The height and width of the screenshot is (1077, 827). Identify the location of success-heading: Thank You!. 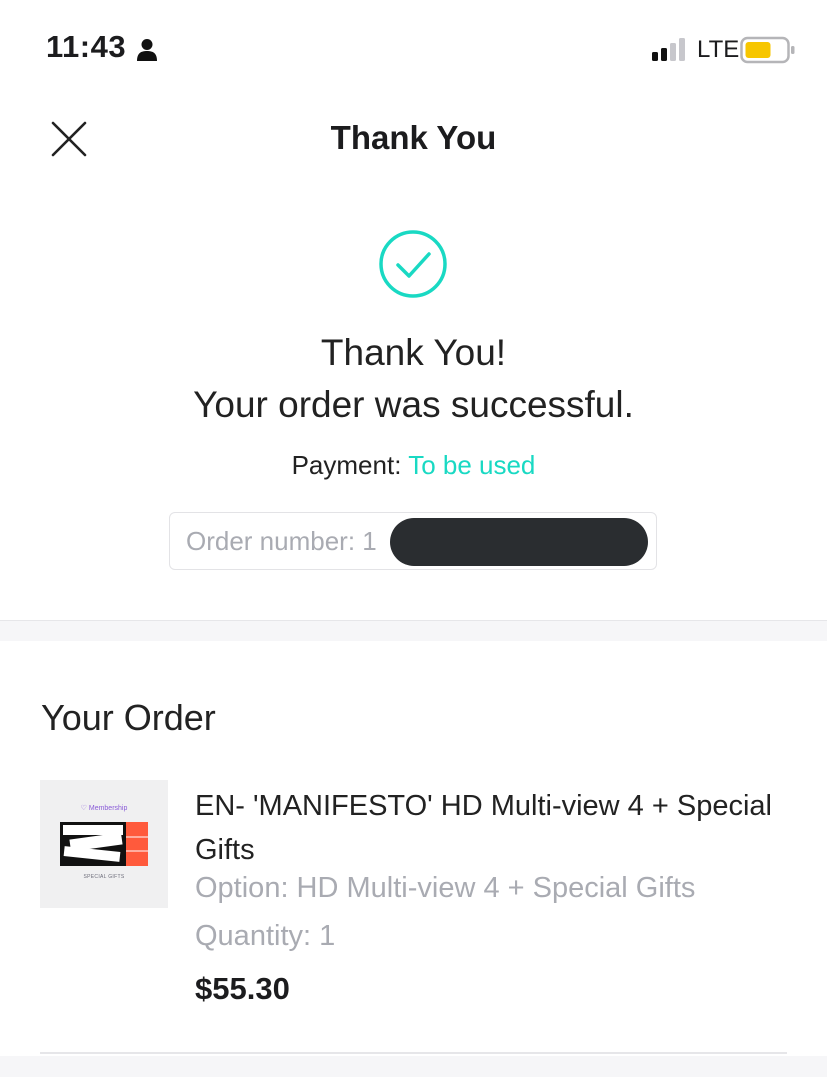
(413, 352).